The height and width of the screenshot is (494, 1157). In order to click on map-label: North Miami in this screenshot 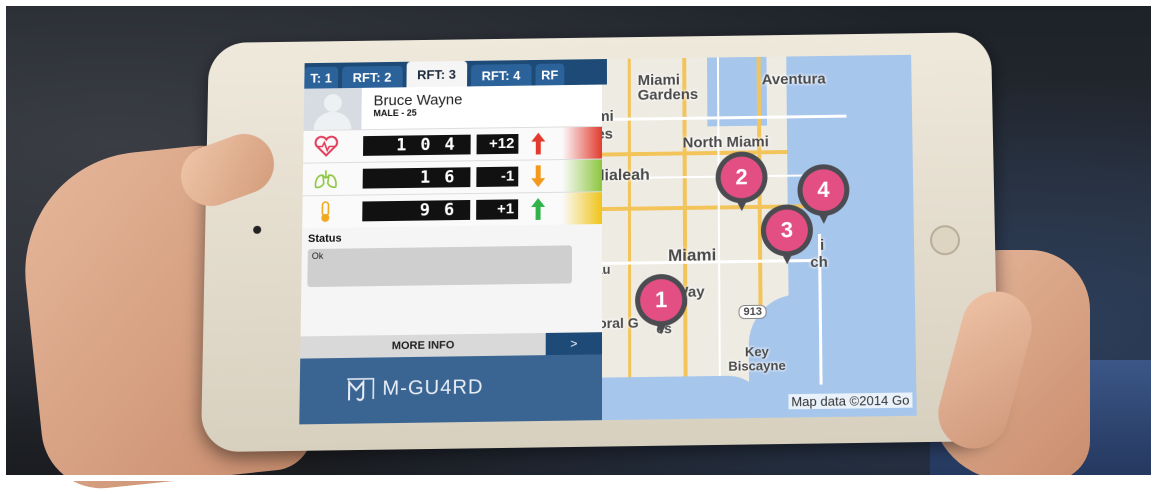, I will do `click(726, 142)`.